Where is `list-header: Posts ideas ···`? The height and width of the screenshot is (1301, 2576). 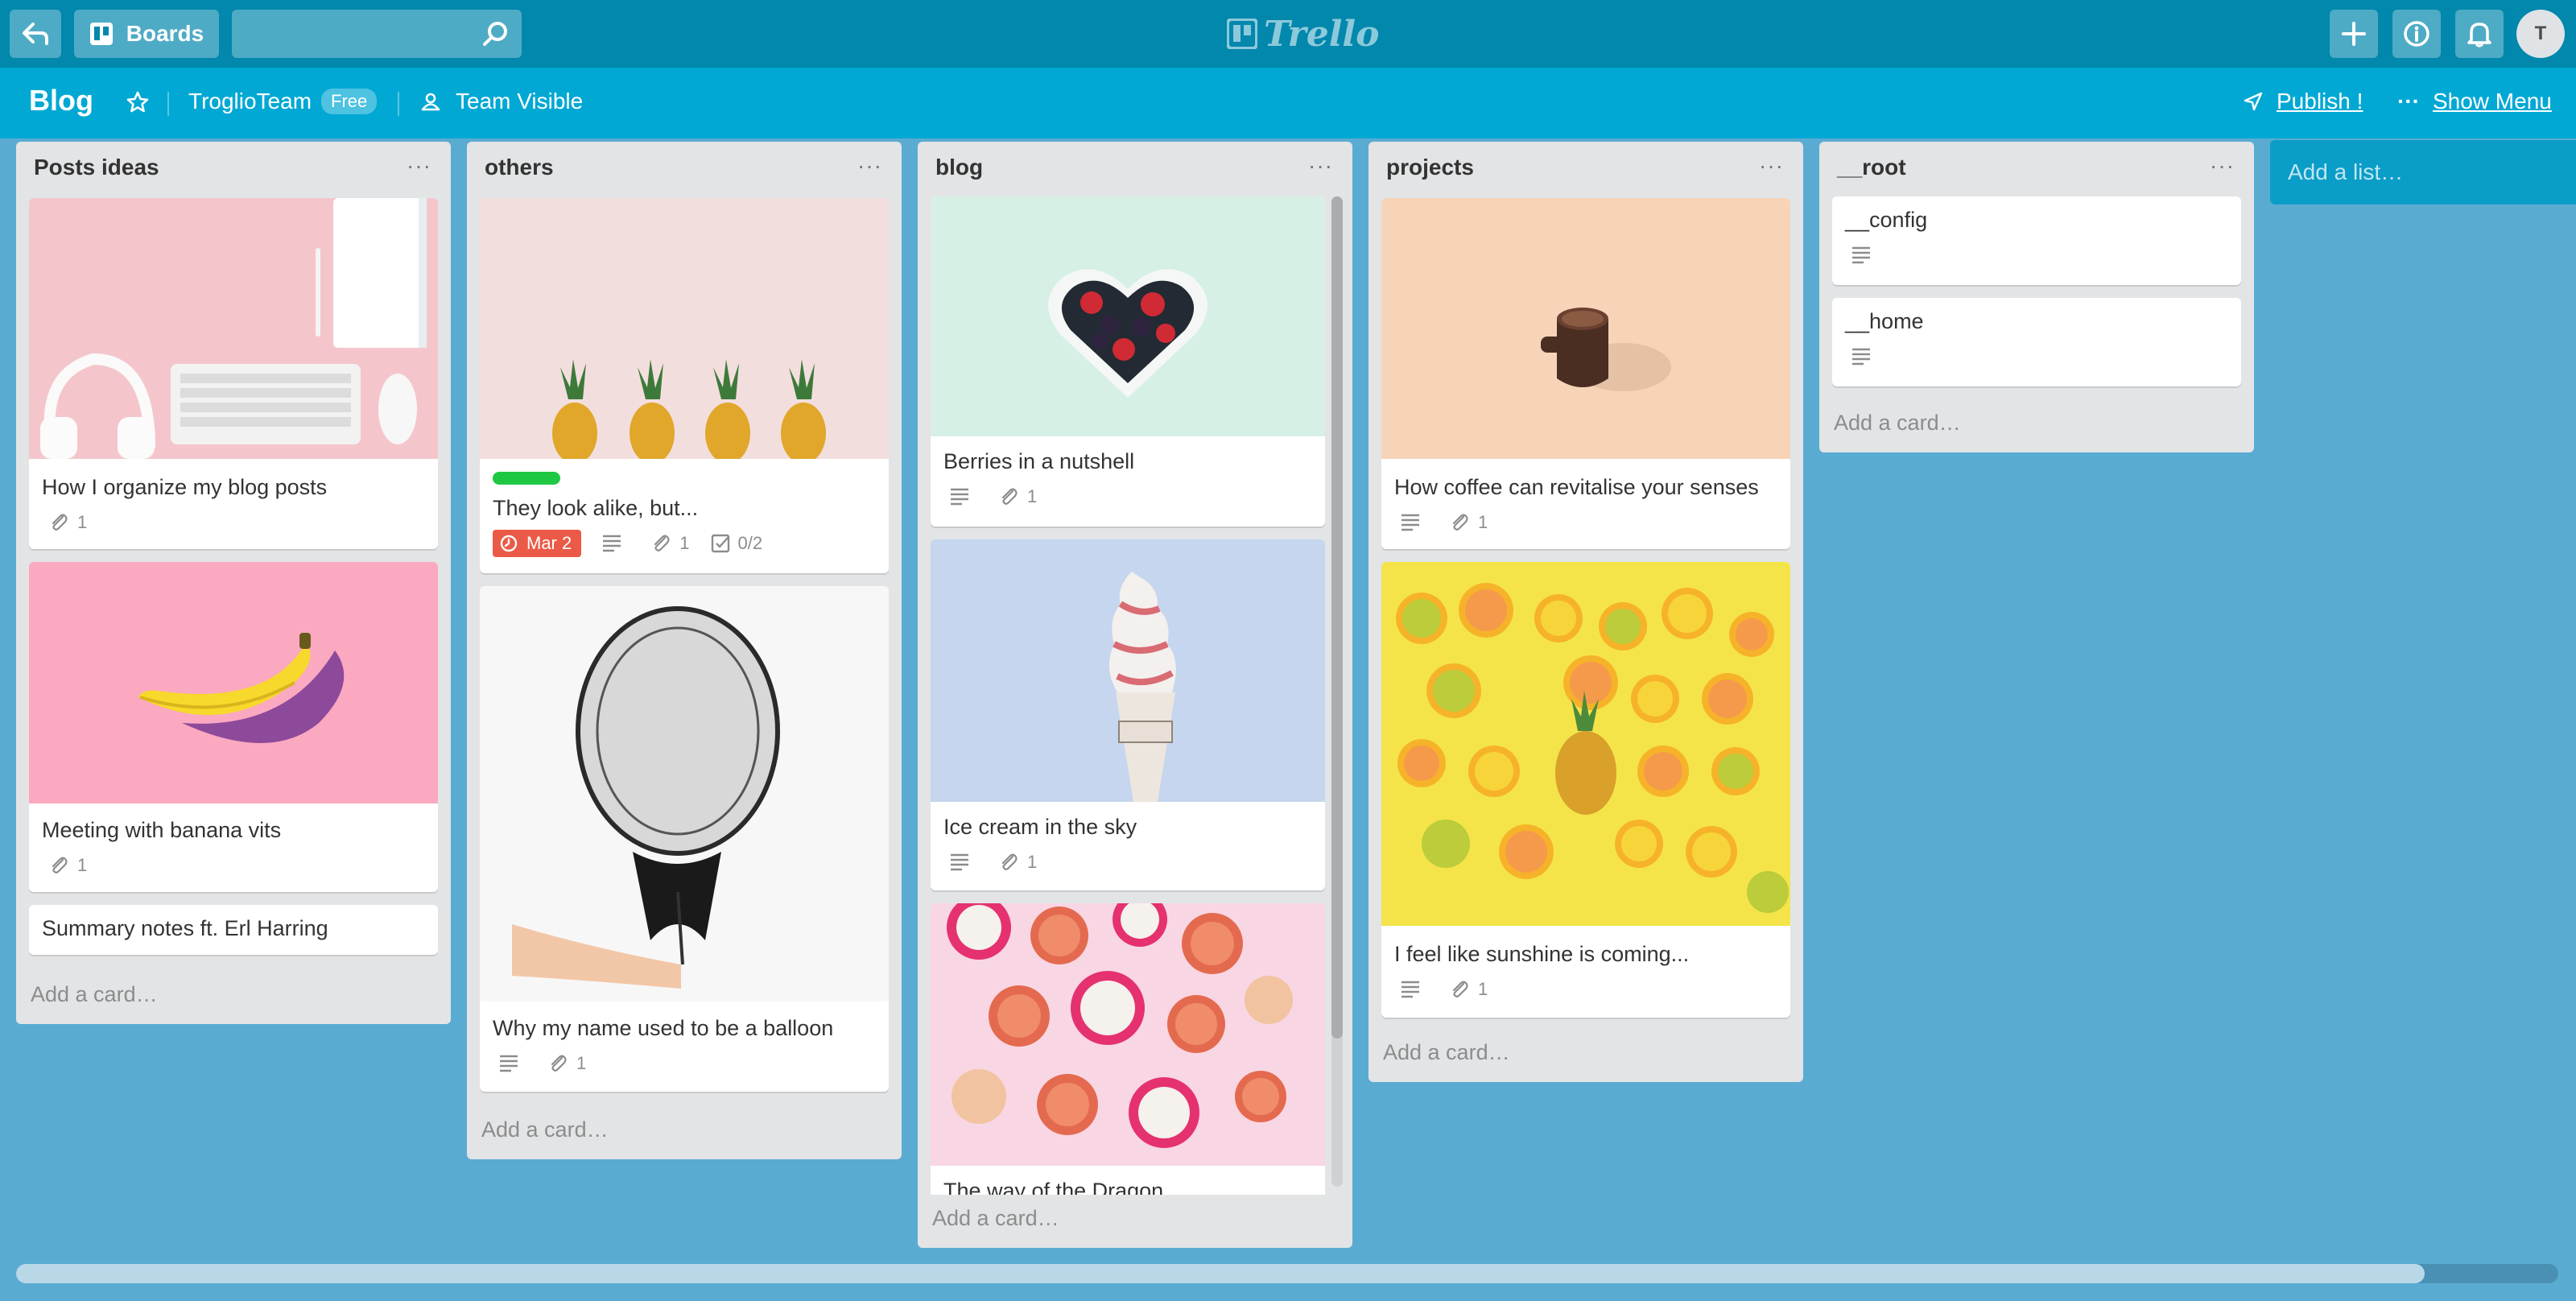 list-header: Posts ideas ··· is located at coordinates (233, 167).